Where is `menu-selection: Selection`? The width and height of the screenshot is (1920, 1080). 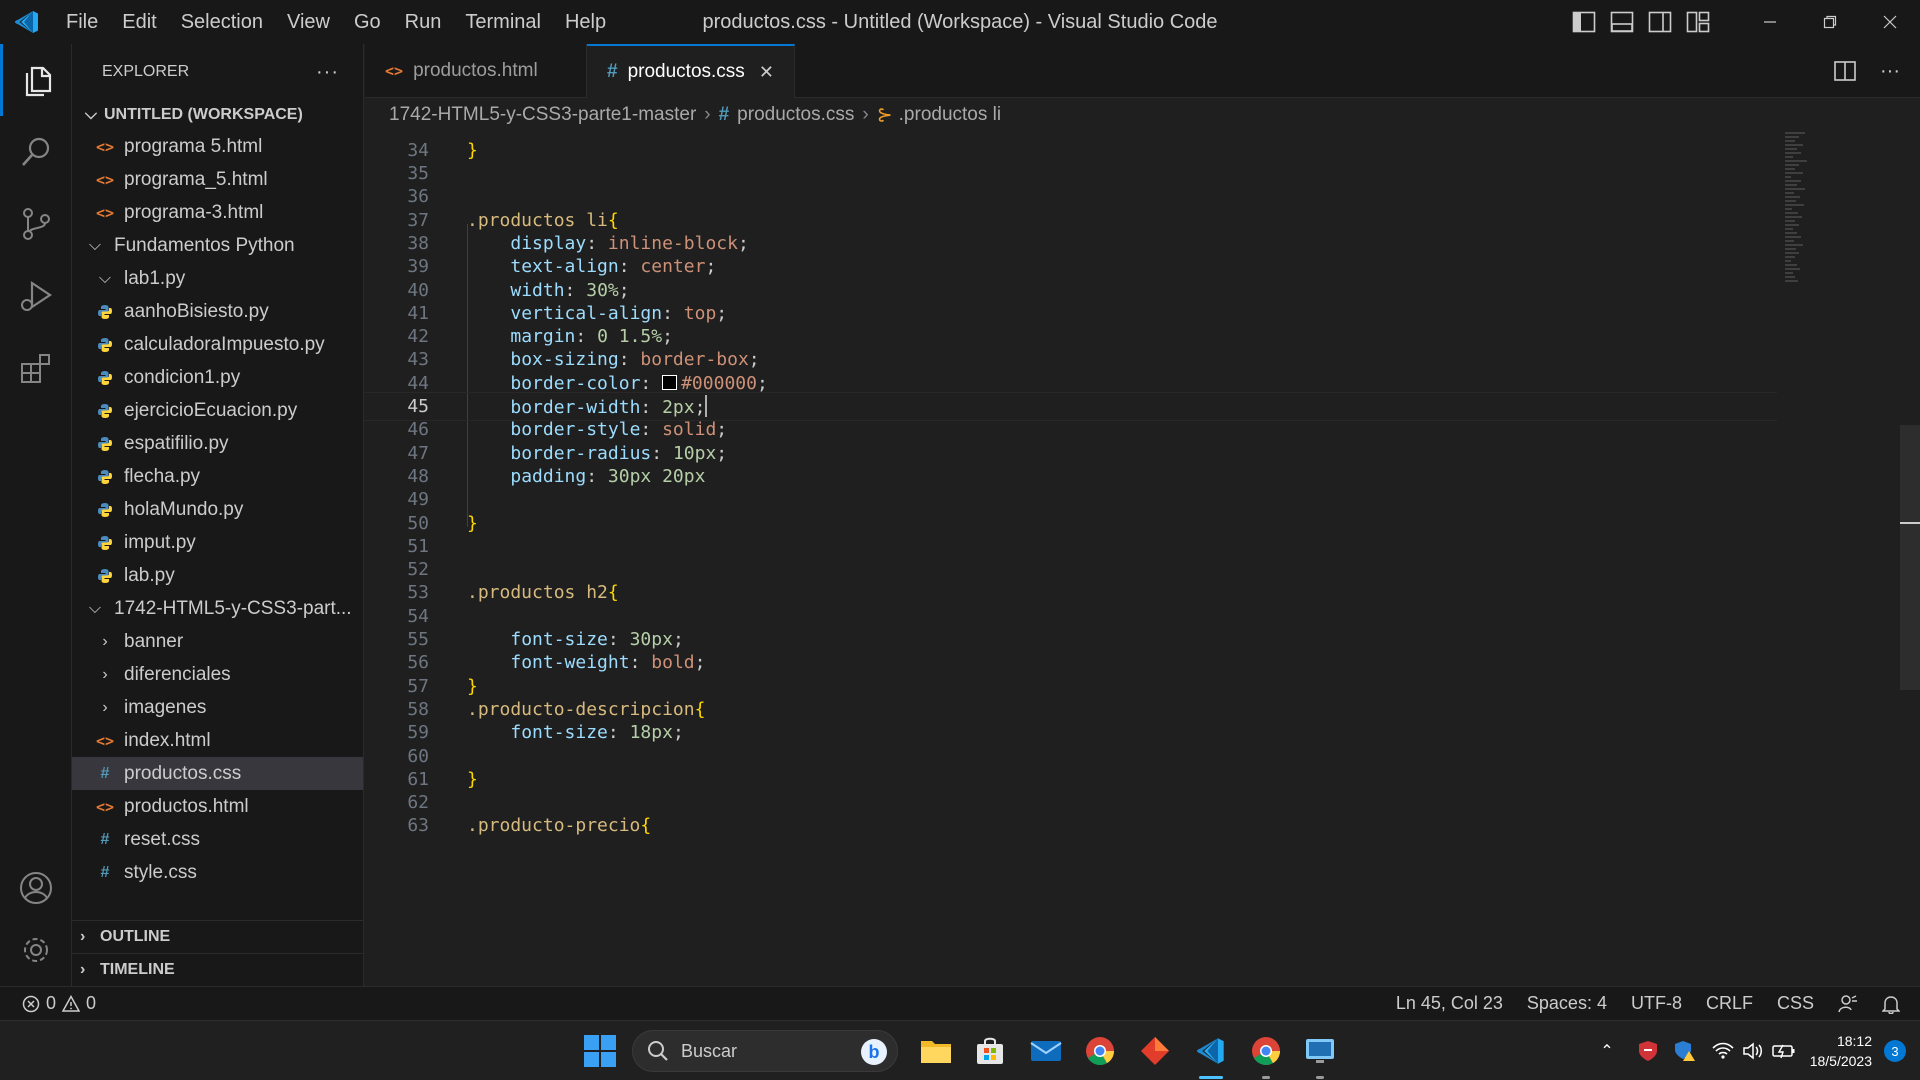 menu-selection: Selection is located at coordinates (222, 22).